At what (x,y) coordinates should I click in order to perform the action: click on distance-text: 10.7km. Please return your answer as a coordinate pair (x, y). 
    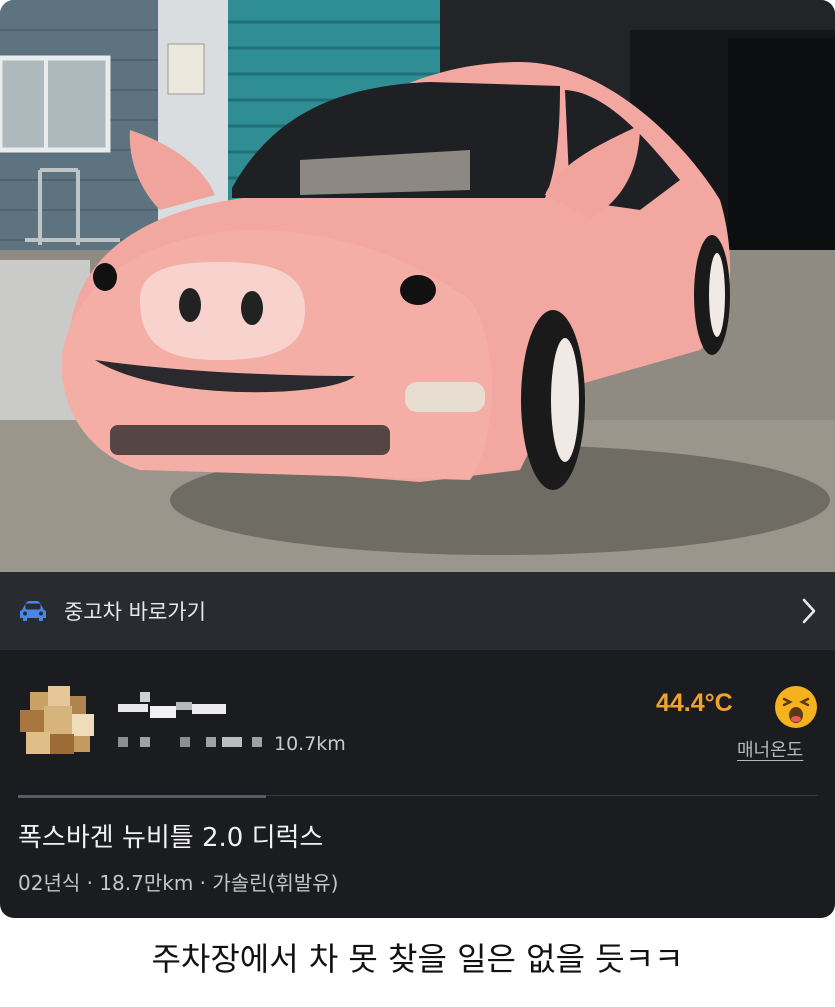
    Looking at the image, I should click on (310, 744).